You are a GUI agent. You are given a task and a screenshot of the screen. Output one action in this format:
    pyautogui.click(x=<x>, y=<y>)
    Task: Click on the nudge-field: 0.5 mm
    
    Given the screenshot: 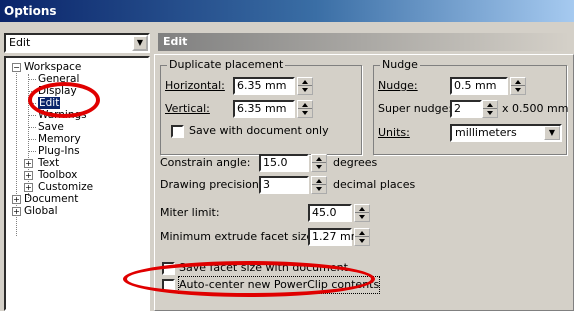 What is the action you would take?
    pyautogui.click(x=479, y=86)
    